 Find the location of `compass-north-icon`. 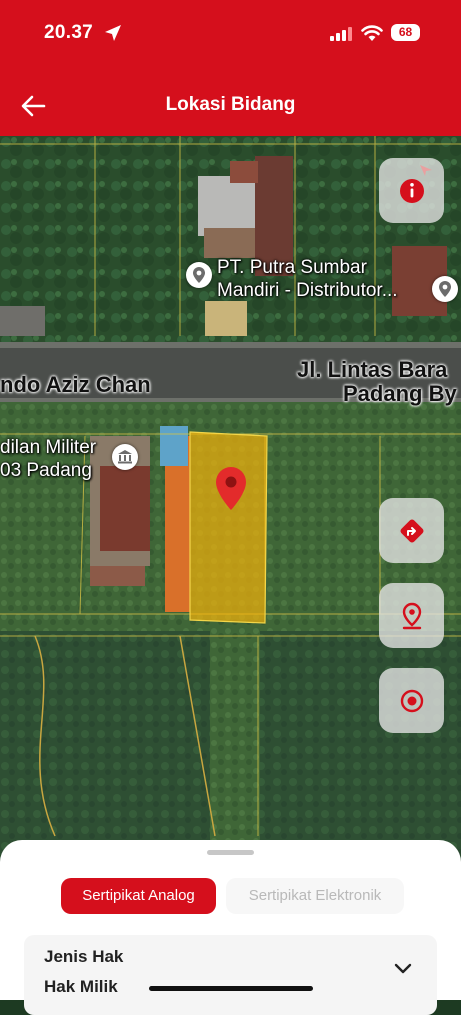

compass-north-icon is located at coordinates (426, 170).